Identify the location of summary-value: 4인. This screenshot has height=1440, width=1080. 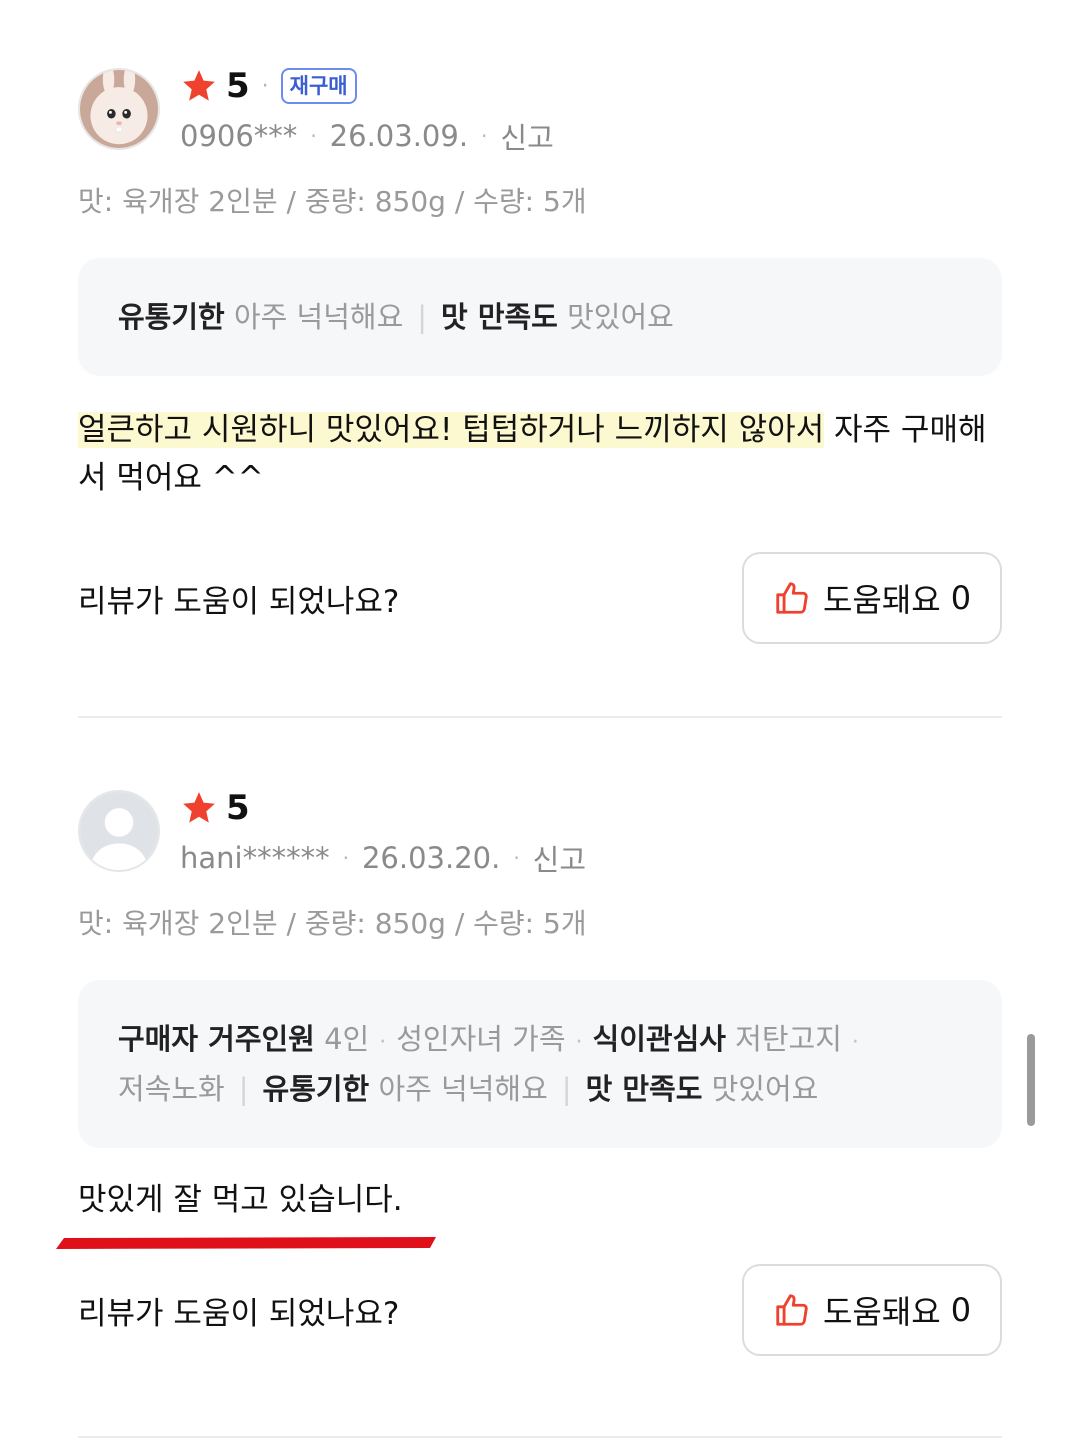
(347, 1039).